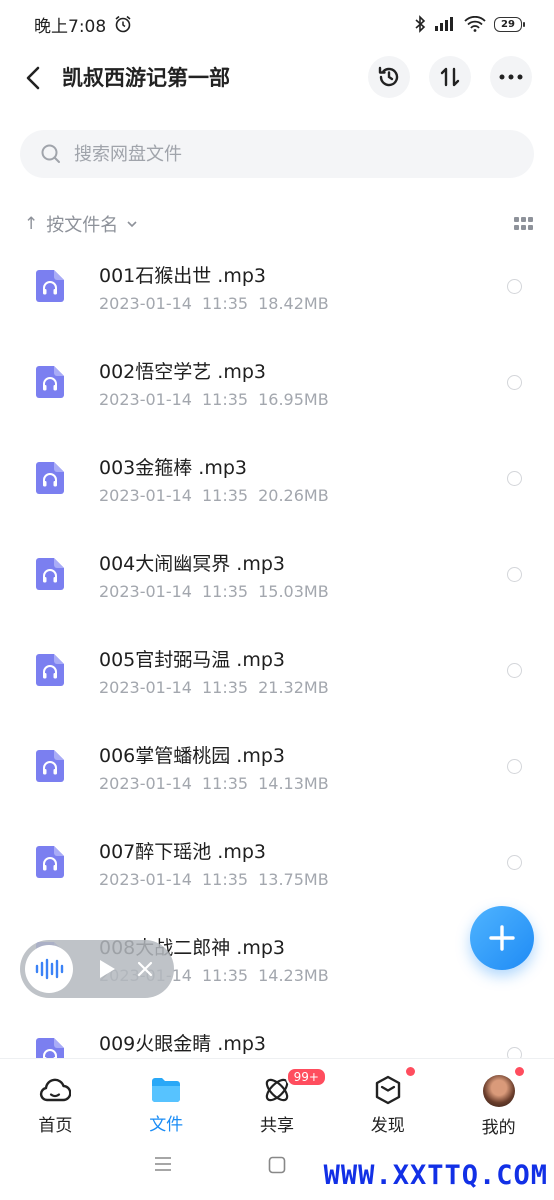 This screenshot has height=1200, width=554. Describe the element at coordinates (274, 154) in the screenshot. I see `search-input` at that location.